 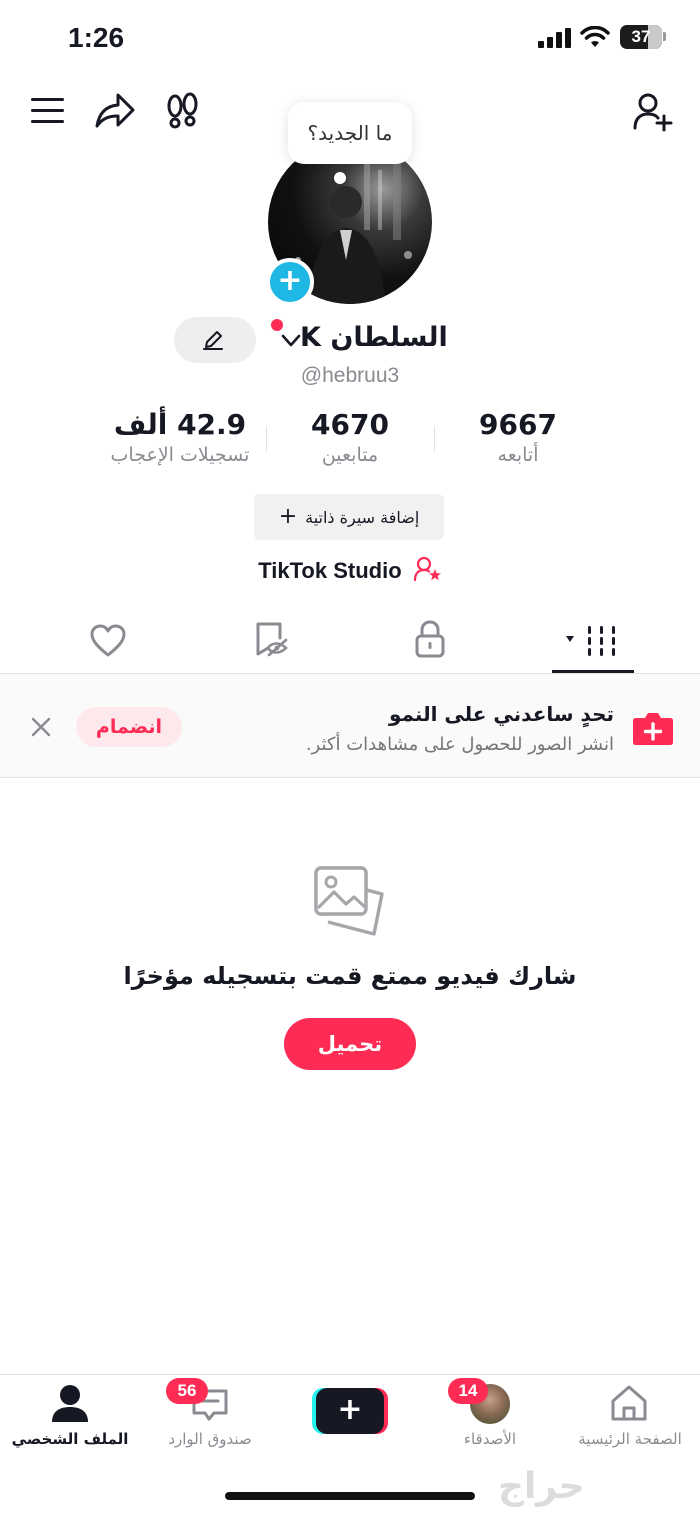 I want to click on home-indicator, so click(x=350, y=1496).